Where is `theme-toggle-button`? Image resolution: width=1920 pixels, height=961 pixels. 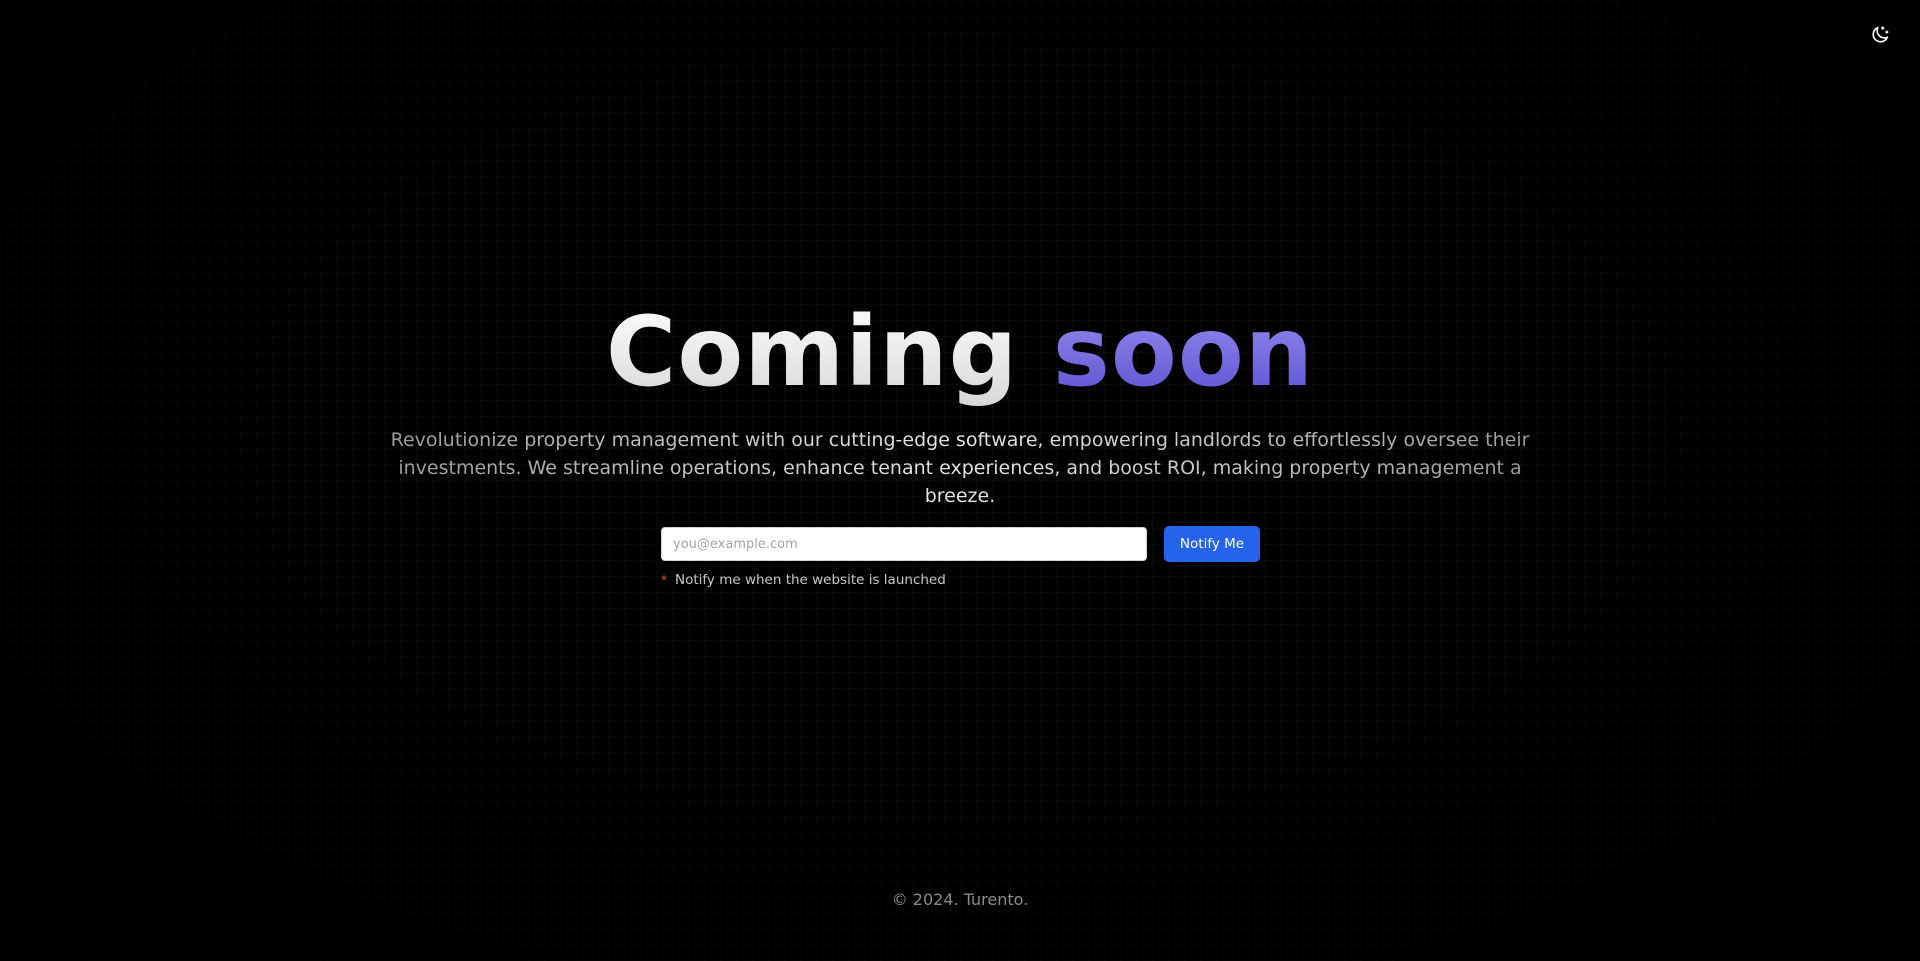 theme-toggle-button is located at coordinates (1880, 36).